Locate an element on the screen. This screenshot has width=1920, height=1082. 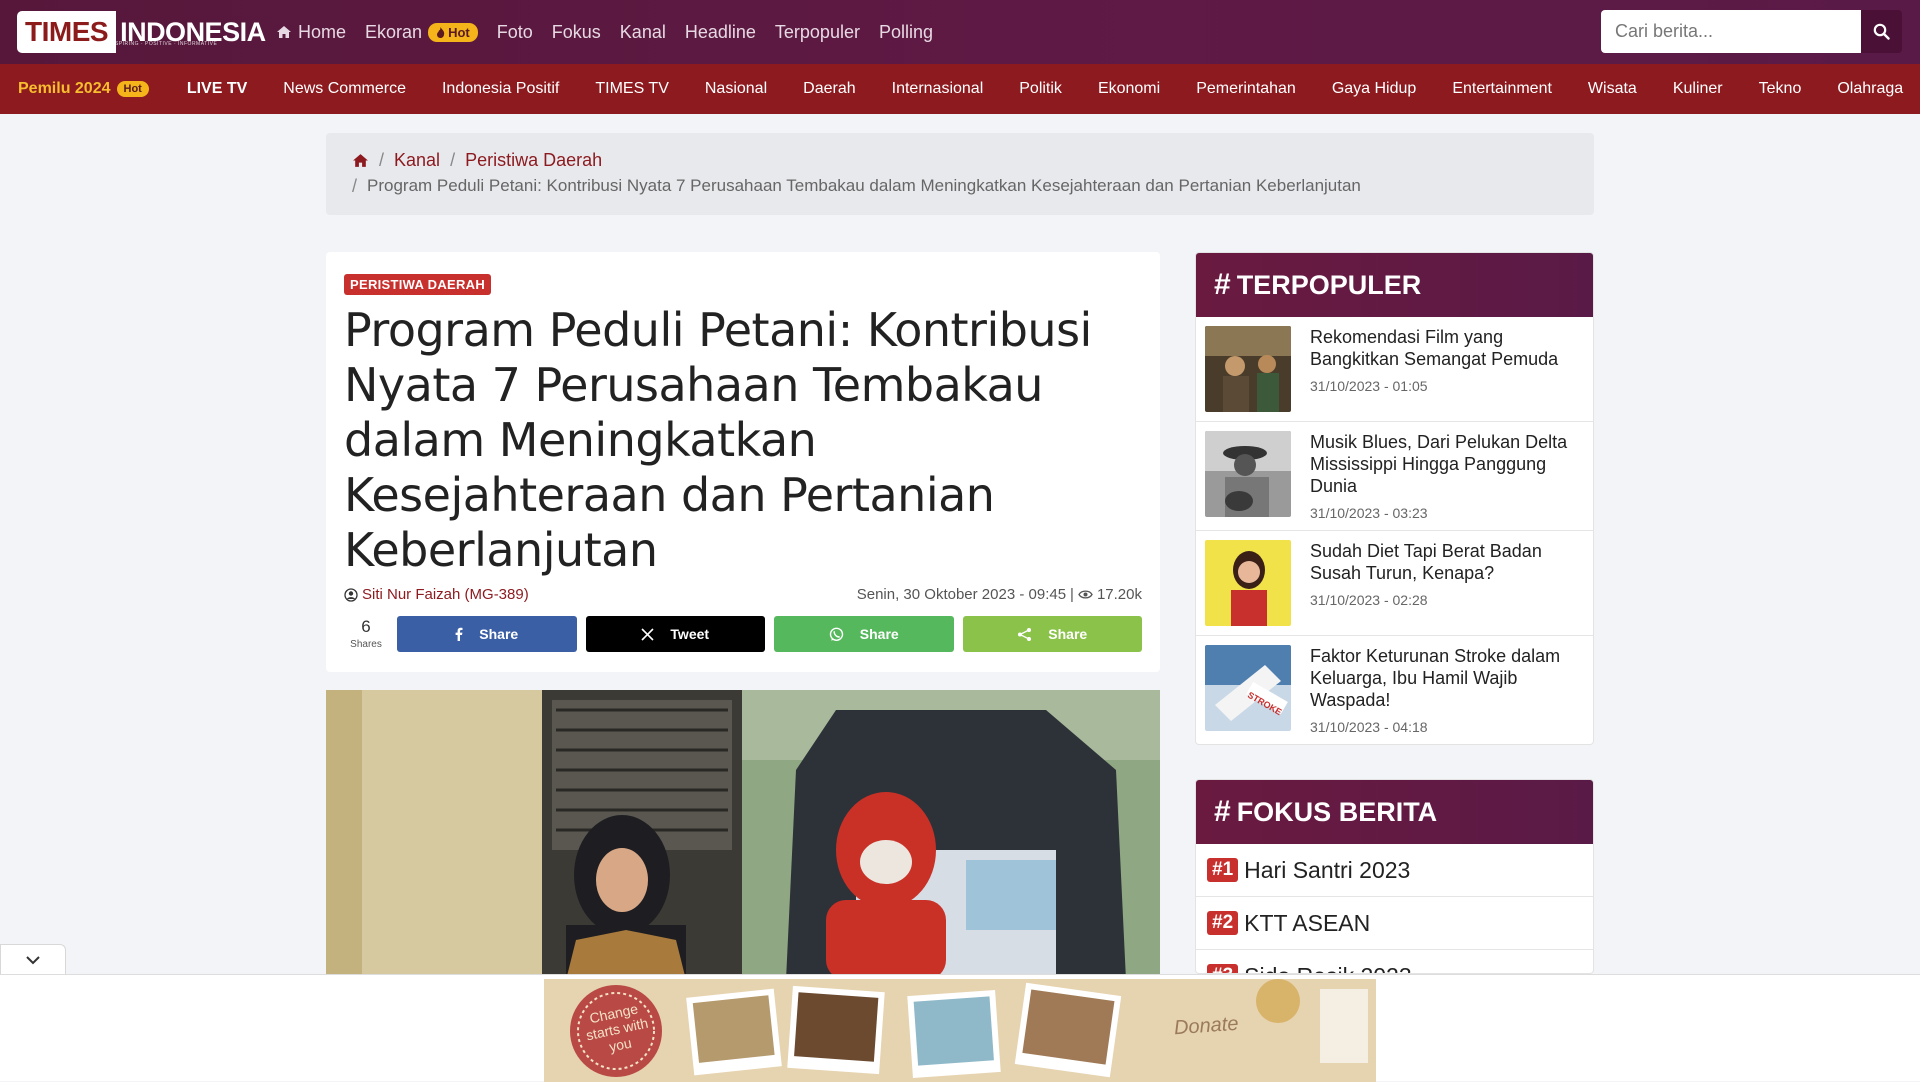
ad-collapse-toggle is located at coordinates (33, 959).